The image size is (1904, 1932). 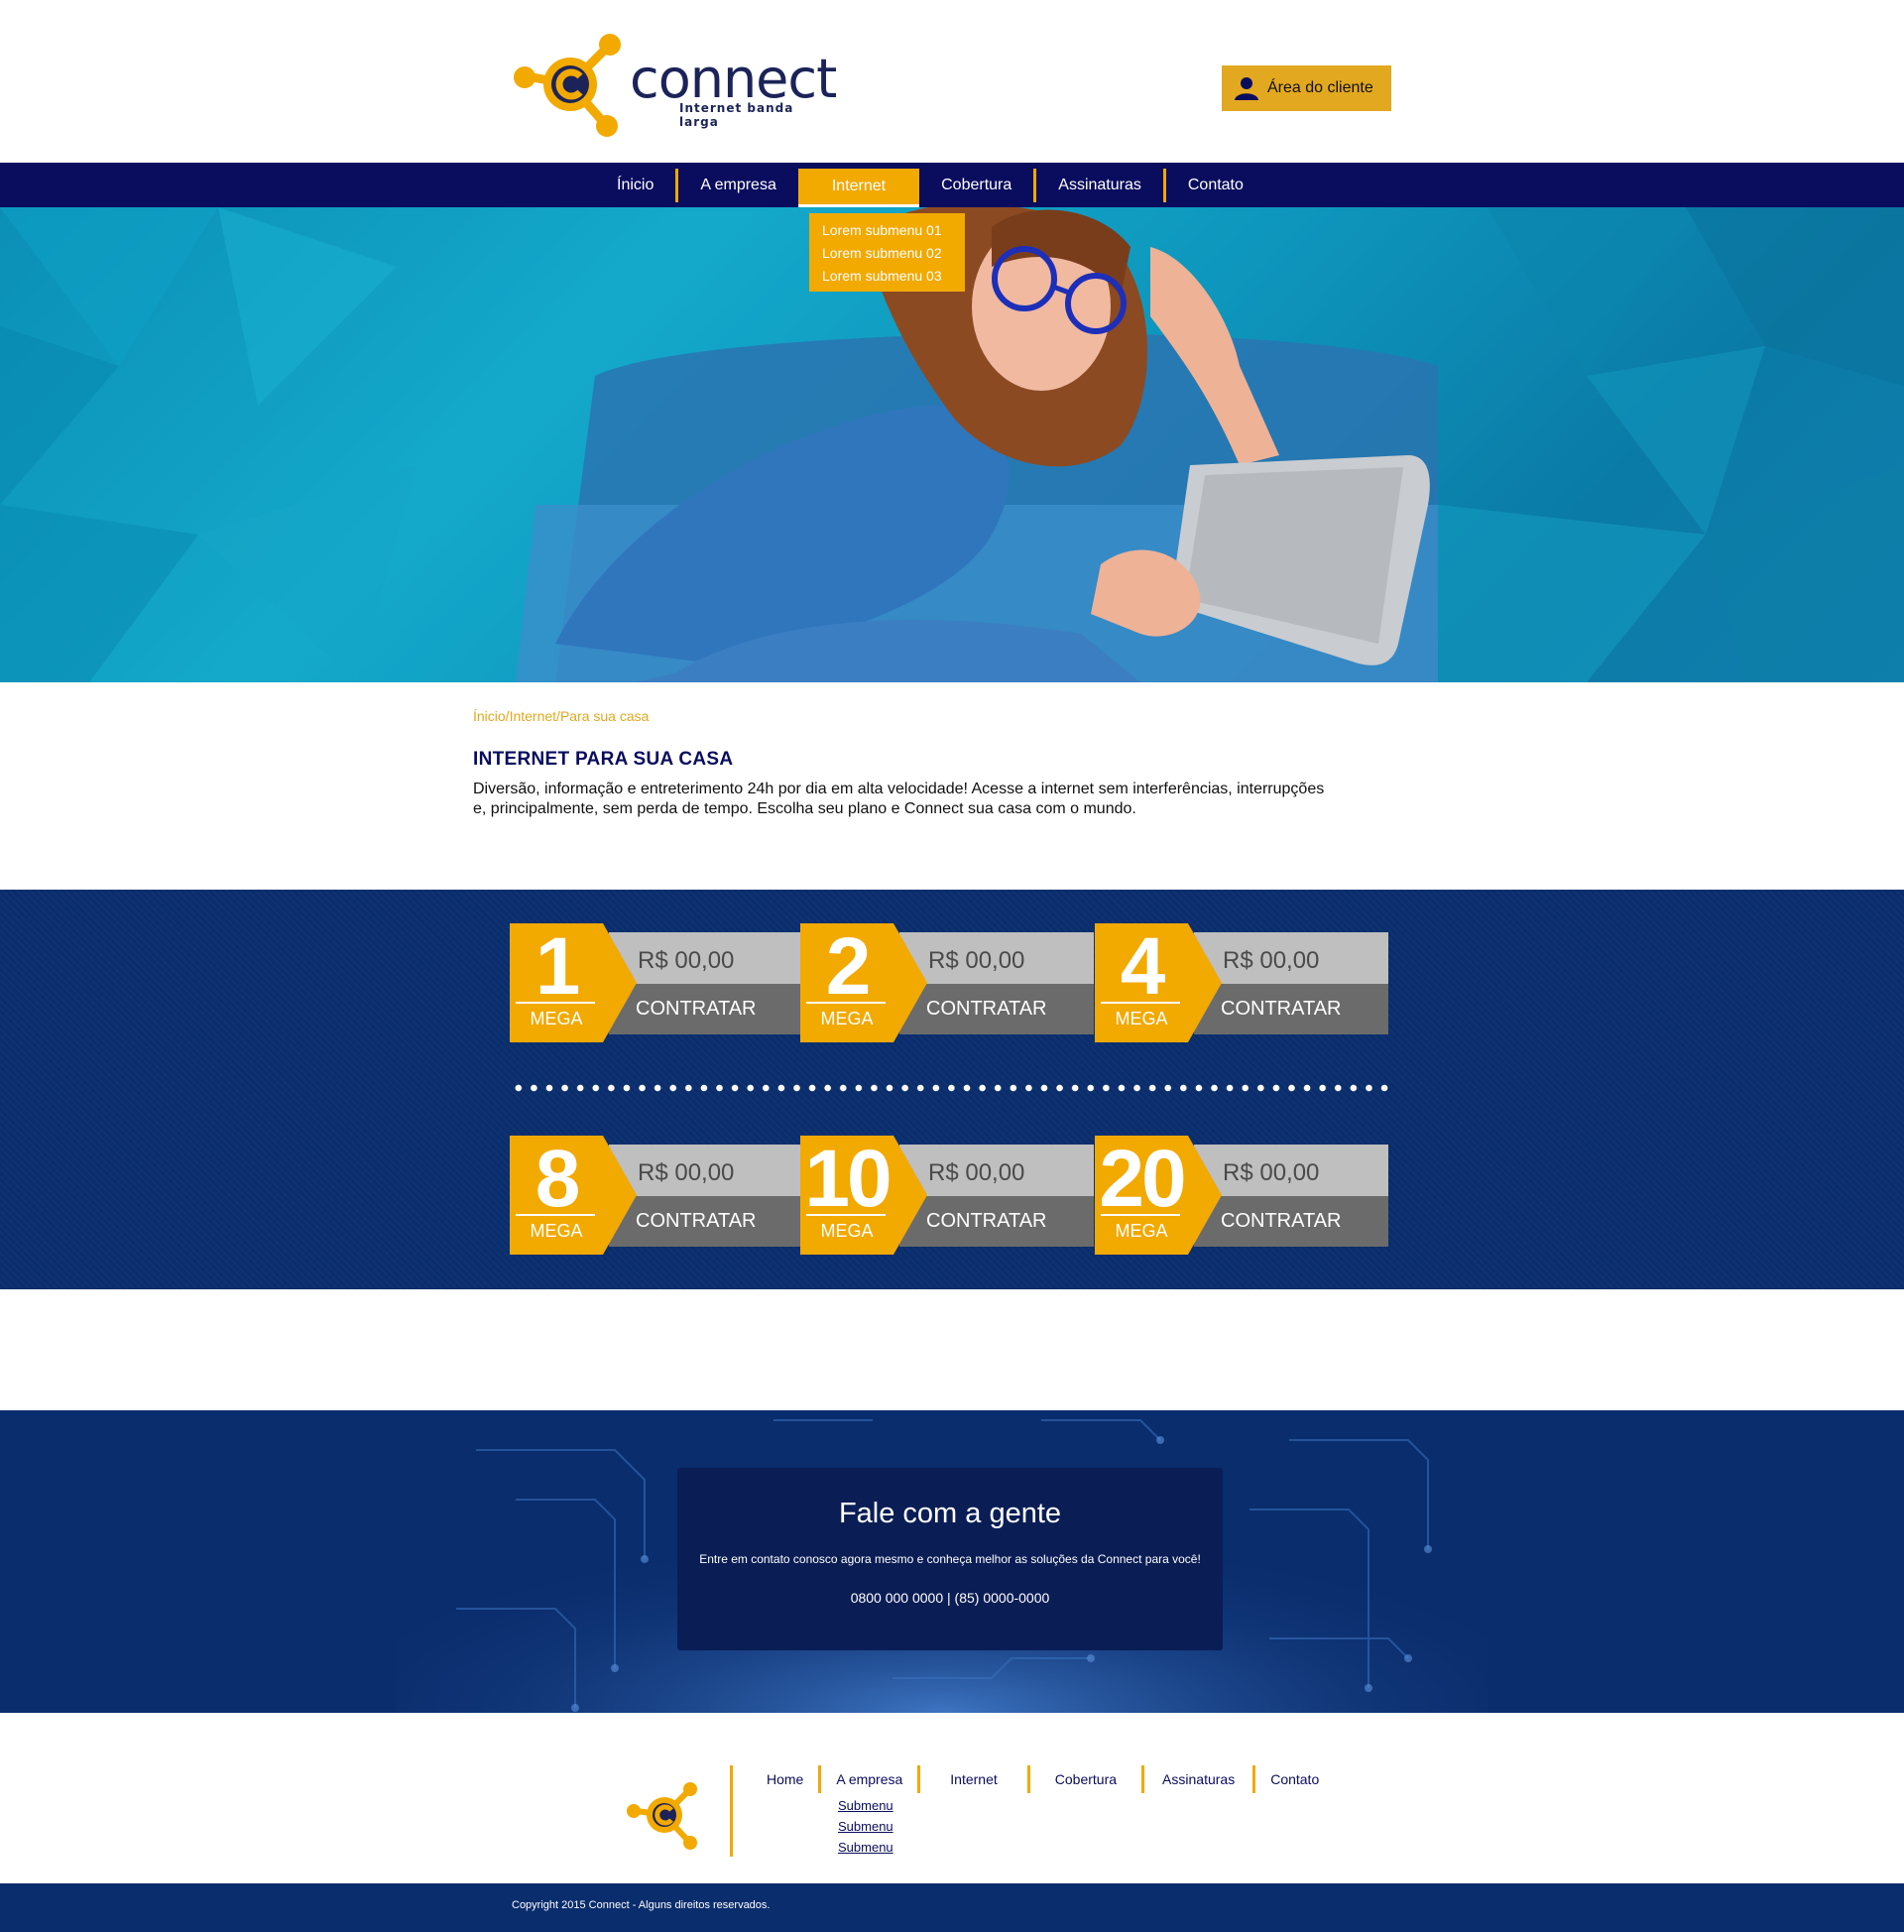 What do you see at coordinates (893, 276) in the screenshot?
I see `dropdown-item: Lorem submenu 03` at bounding box center [893, 276].